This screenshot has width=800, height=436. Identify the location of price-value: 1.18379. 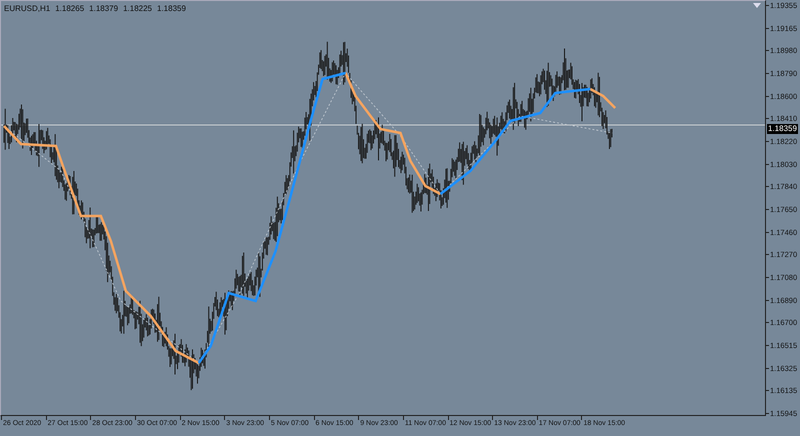
(103, 9).